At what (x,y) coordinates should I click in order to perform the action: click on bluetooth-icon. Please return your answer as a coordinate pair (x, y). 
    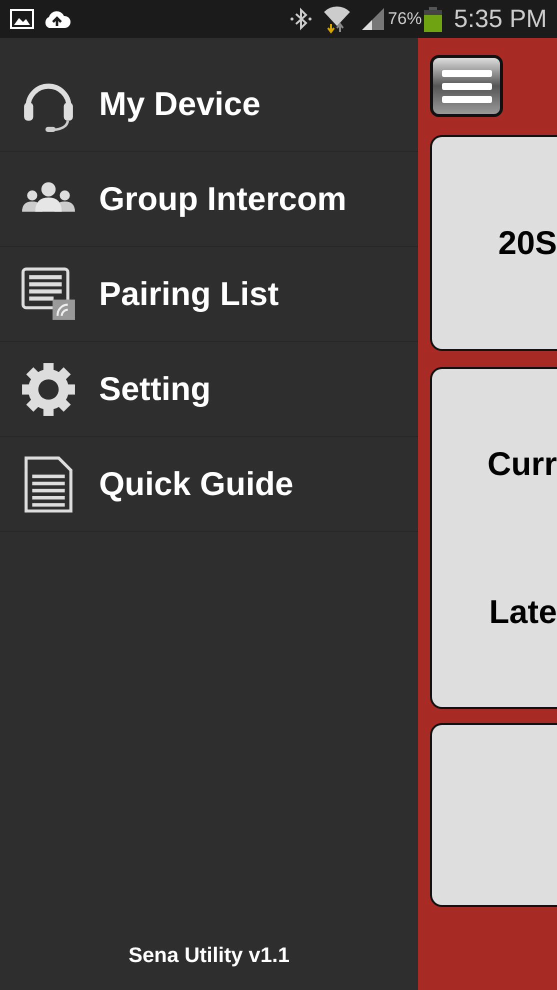
    Looking at the image, I should click on (301, 19).